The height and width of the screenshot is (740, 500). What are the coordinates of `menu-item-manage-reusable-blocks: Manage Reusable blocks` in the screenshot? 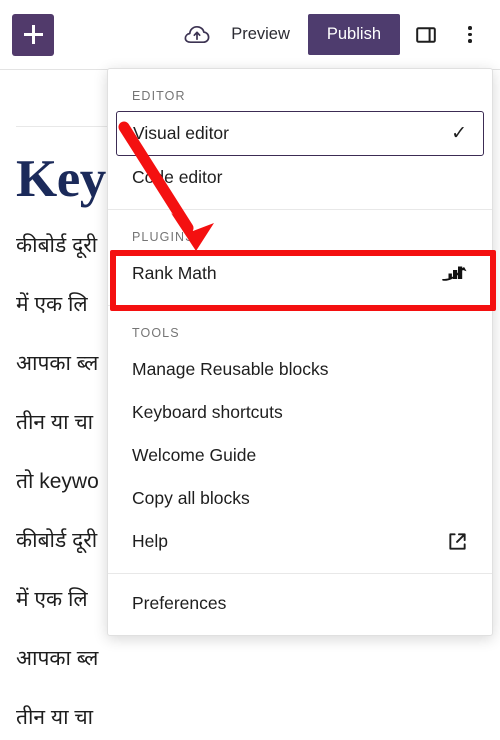 It's located at (300, 369).